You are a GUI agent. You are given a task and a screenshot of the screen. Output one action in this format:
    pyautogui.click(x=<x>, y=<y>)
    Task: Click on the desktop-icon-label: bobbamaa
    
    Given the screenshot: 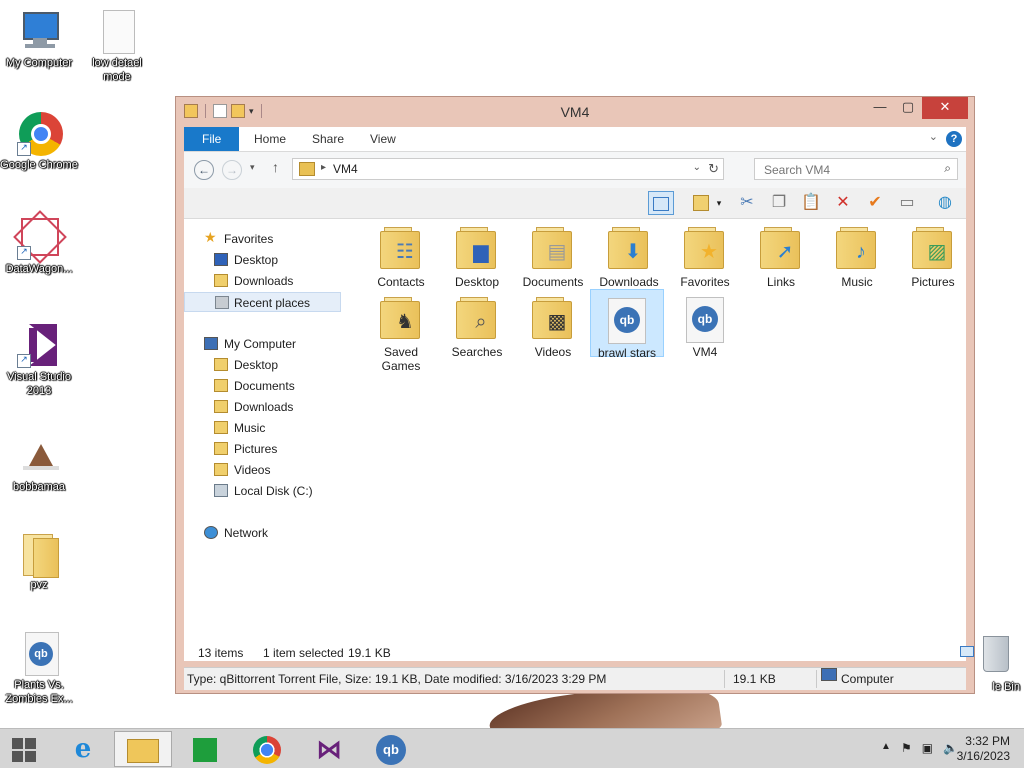 What is the action you would take?
    pyautogui.click(x=39, y=487)
    